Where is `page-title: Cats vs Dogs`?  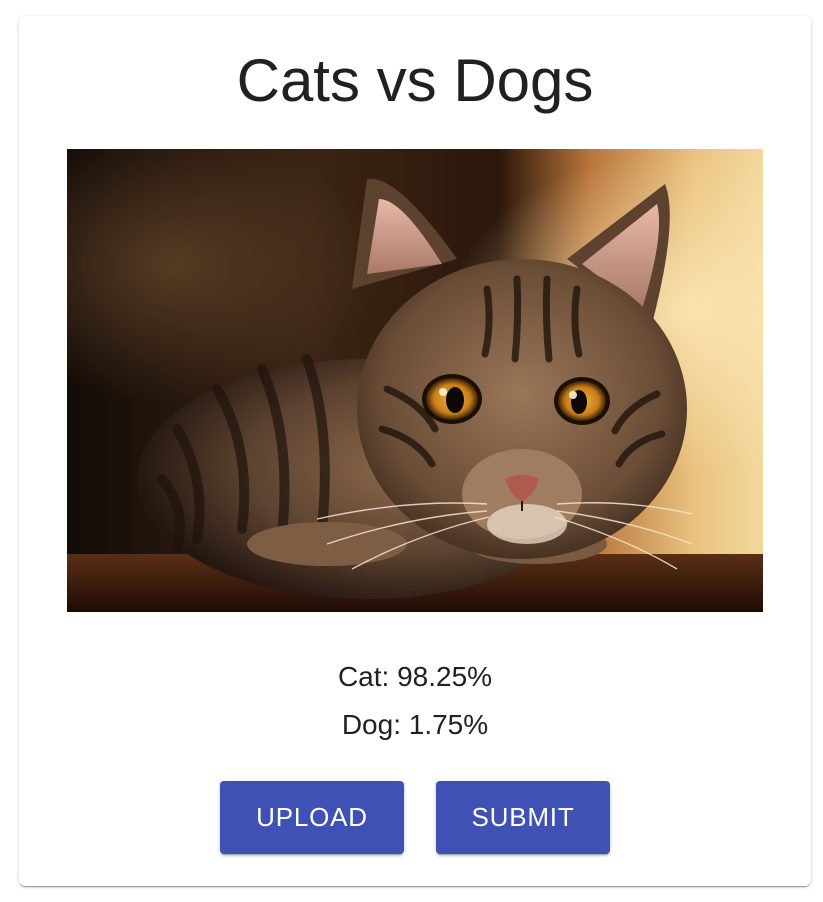 page-title: Cats vs Dogs is located at coordinates (415, 80).